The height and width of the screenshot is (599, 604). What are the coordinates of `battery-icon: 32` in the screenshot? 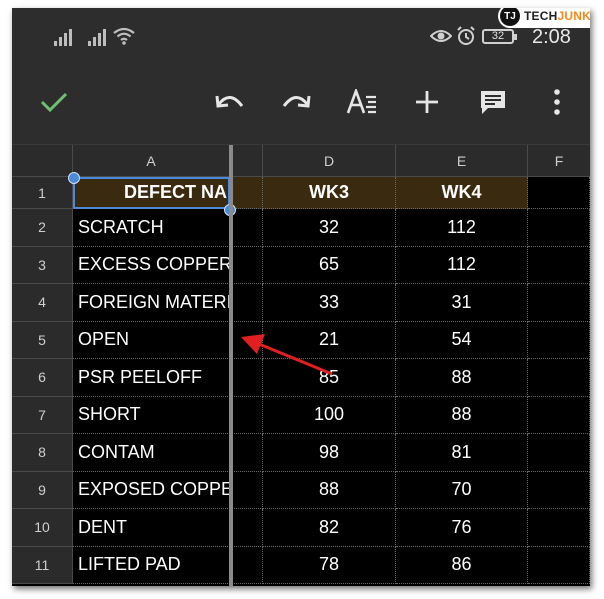 It's located at (499, 36).